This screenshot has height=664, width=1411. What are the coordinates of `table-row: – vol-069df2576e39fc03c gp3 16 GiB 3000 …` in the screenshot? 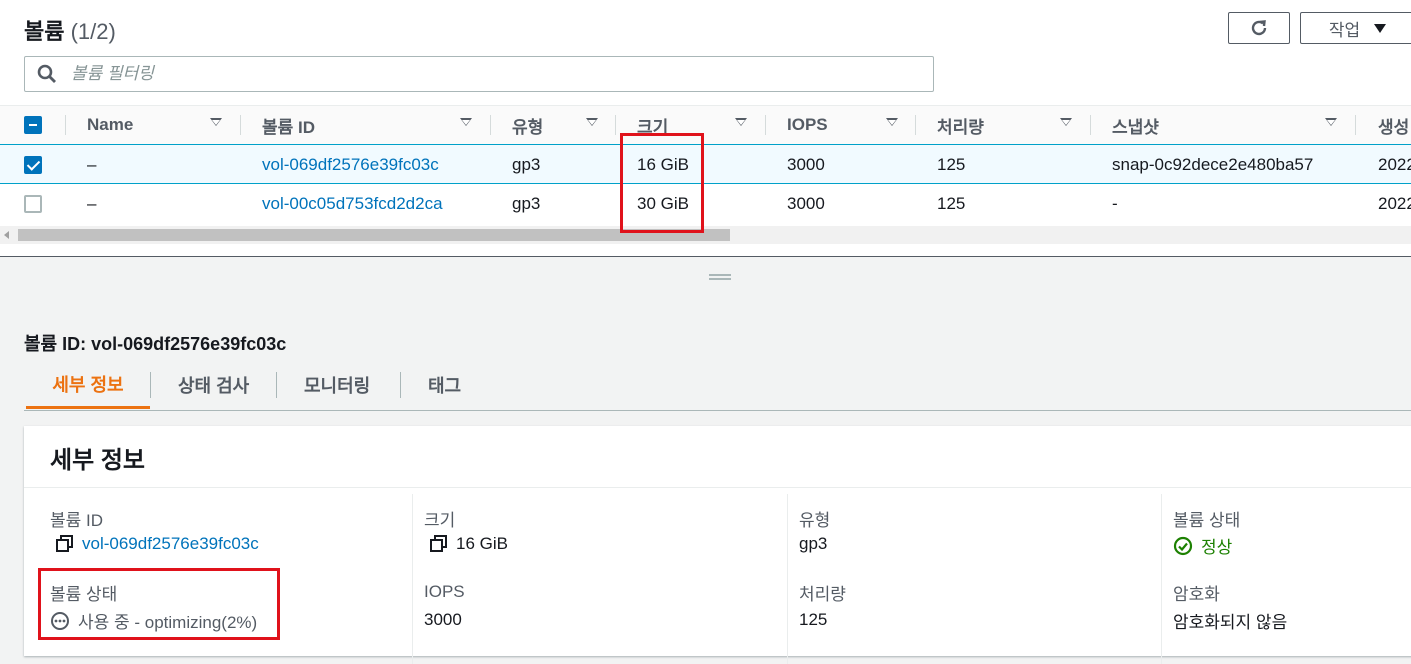 It's located at (705, 164).